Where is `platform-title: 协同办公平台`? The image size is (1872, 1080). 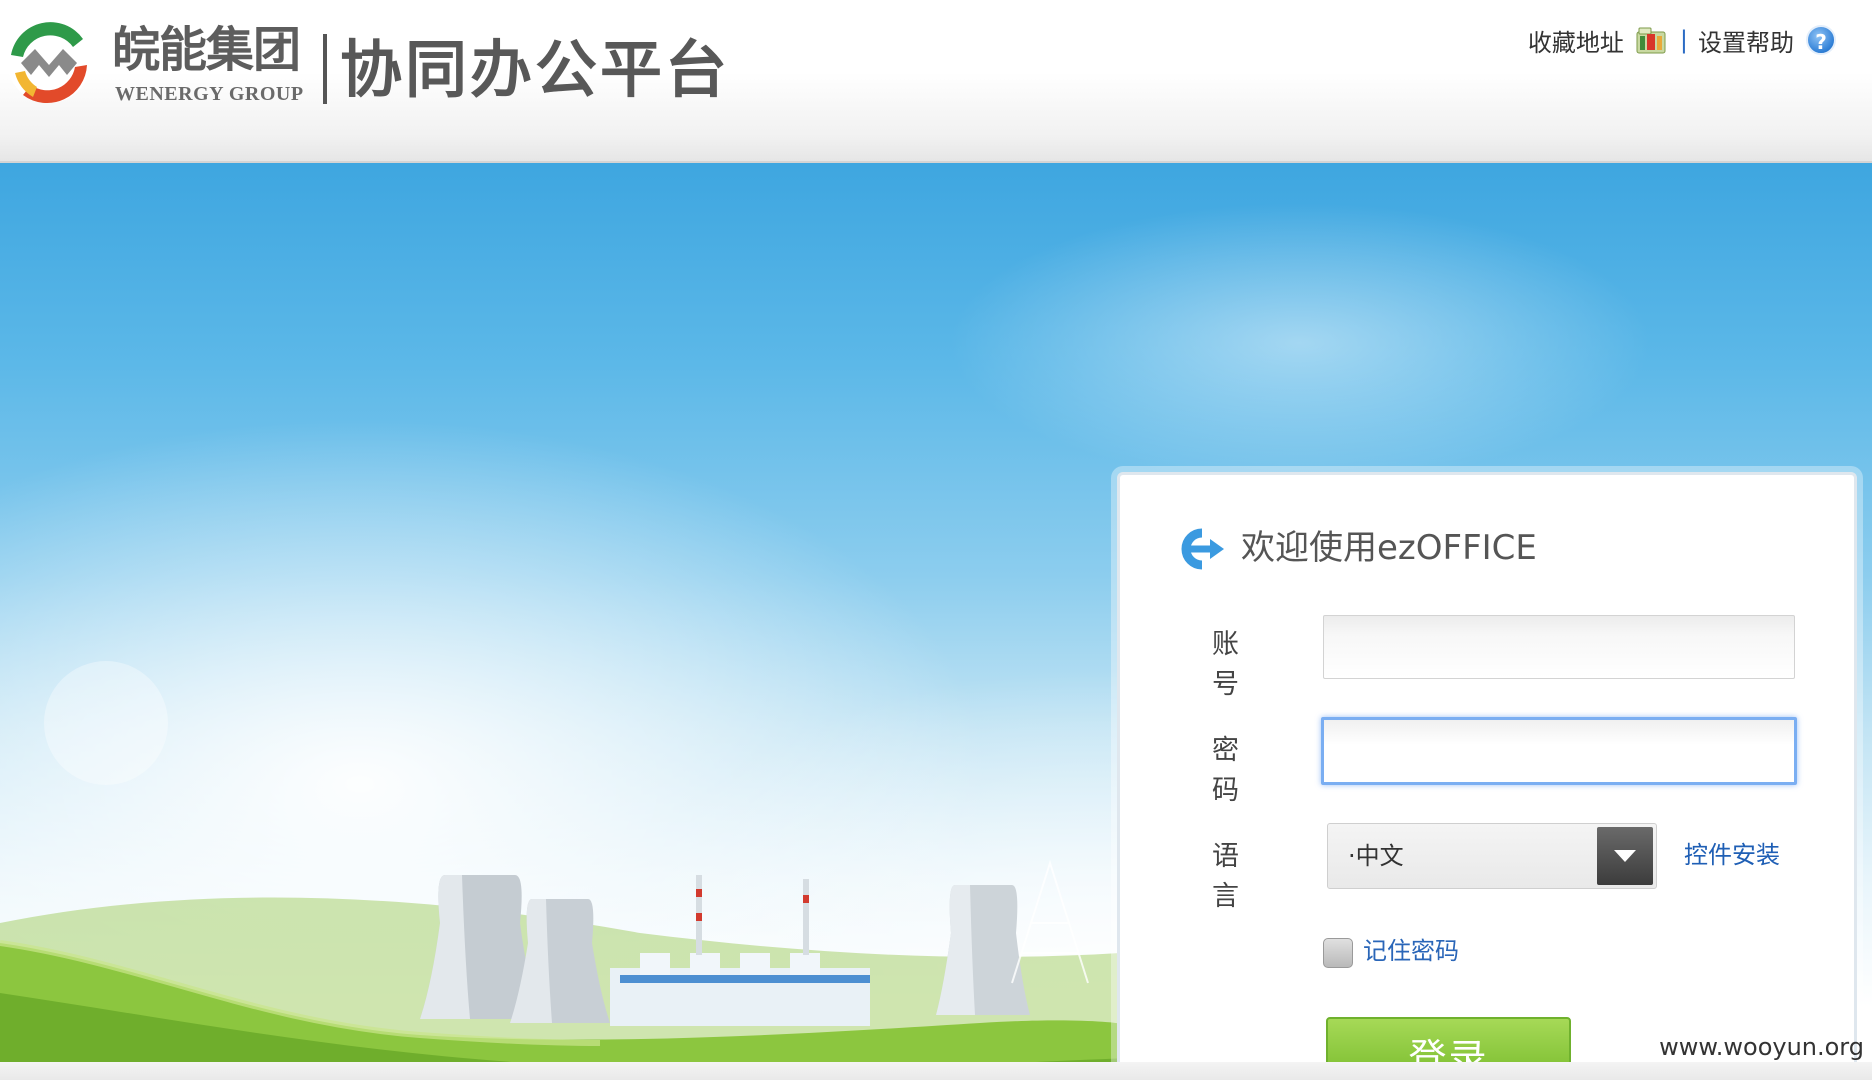
platform-title: 协同办公平台 is located at coordinates (535, 69).